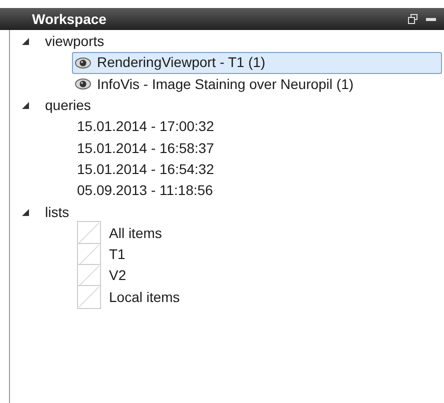 This screenshot has width=444, height=403. I want to click on tree-item: Local items, so click(259, 297).